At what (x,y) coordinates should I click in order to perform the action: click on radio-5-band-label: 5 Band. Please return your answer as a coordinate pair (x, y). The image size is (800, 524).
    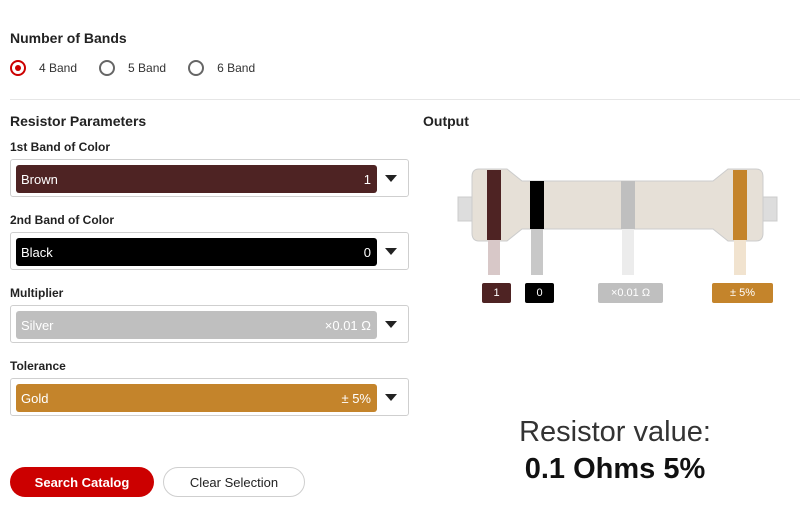
    Looking at the image, I should click on (147, 68).